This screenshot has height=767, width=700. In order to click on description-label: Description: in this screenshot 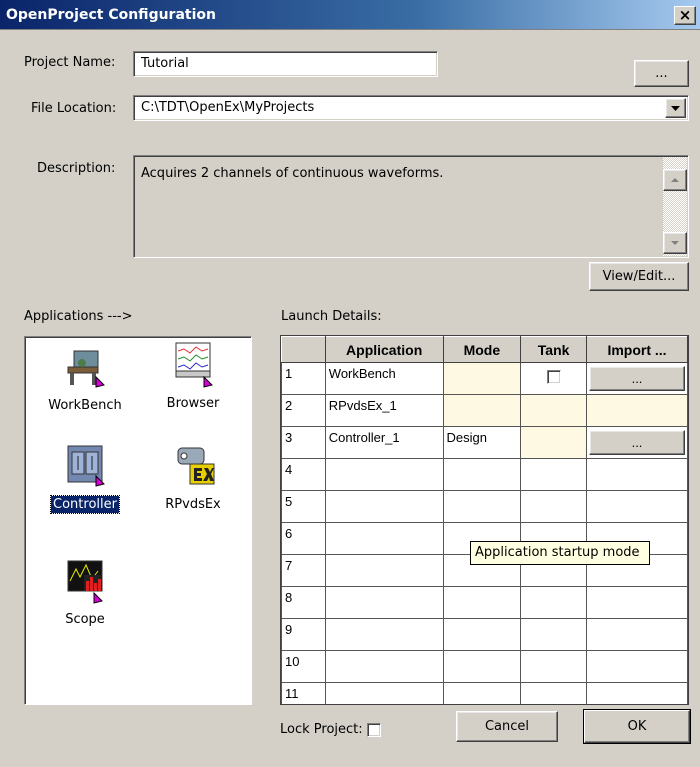, I will do `click(76, 168)`.